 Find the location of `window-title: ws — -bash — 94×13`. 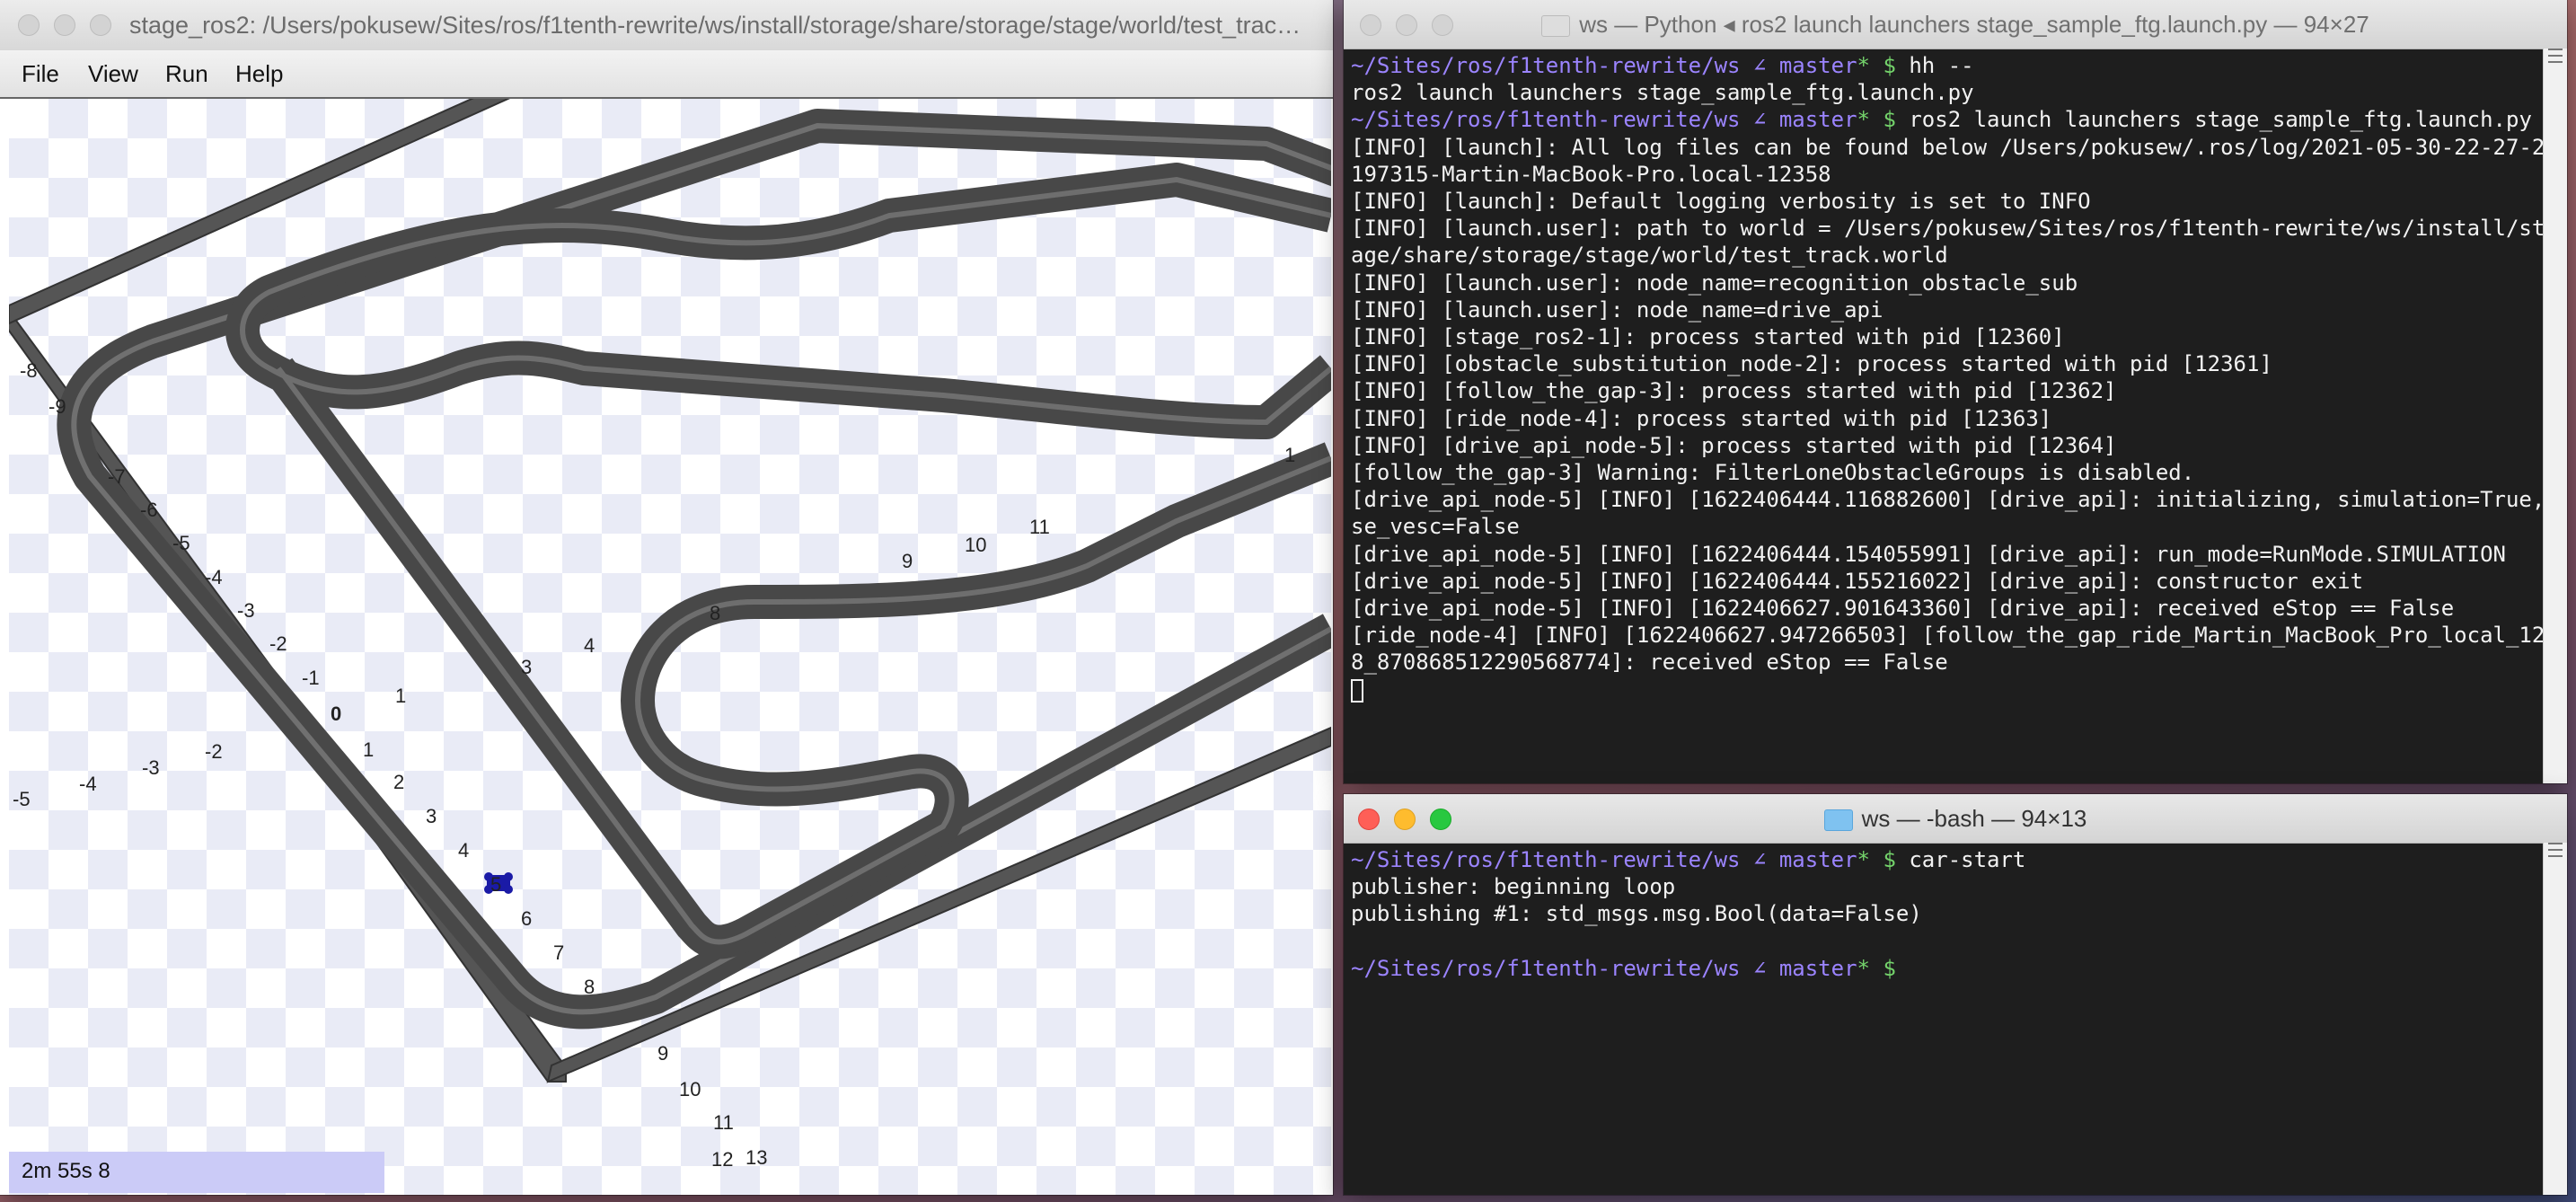

window-title: ws — -bash — 94×13 is located at coordinates (1974, 818).